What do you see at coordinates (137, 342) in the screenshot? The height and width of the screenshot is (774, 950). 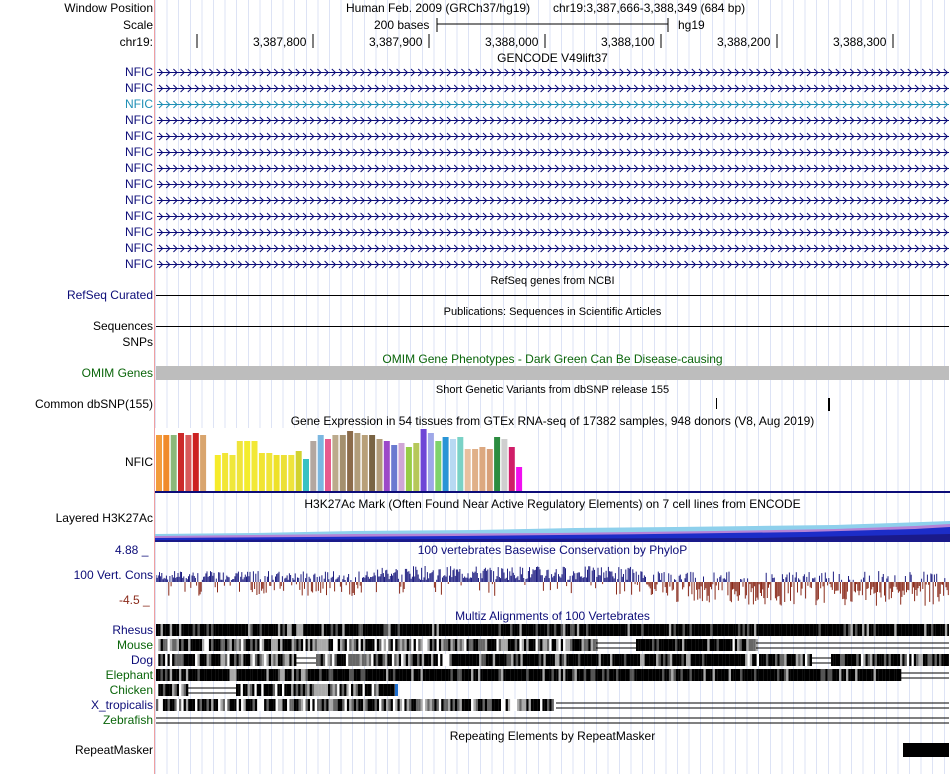 I see `snps-track-label: SNPs` at bounding box center [137, 342].